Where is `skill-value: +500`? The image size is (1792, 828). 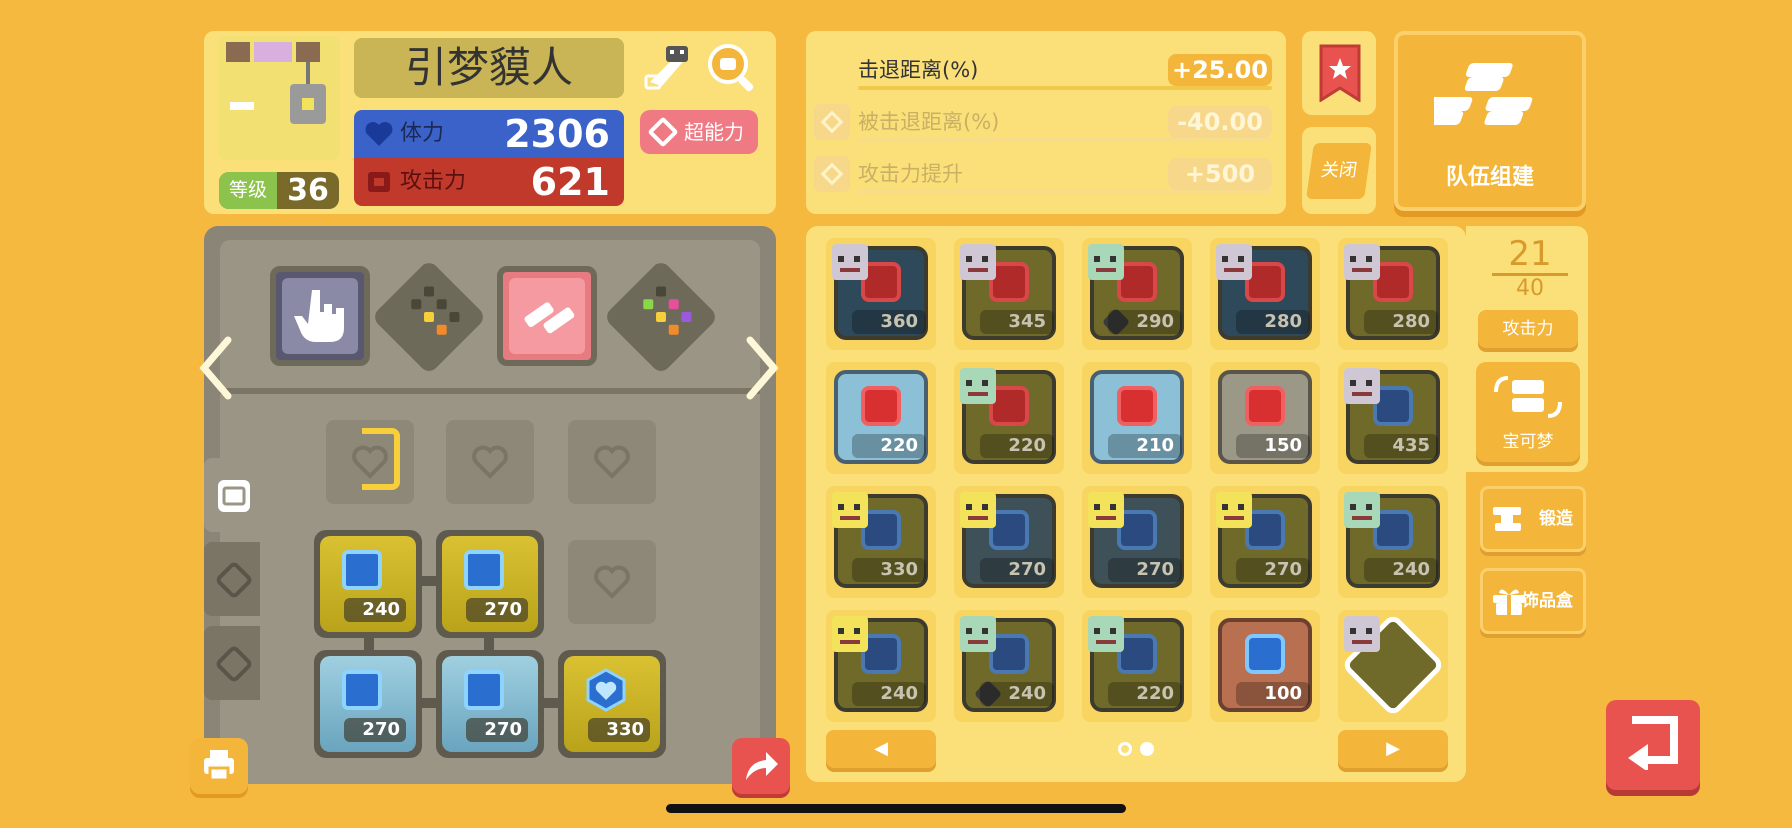
skill-value: +500 is located at coordinates (1220, 174).